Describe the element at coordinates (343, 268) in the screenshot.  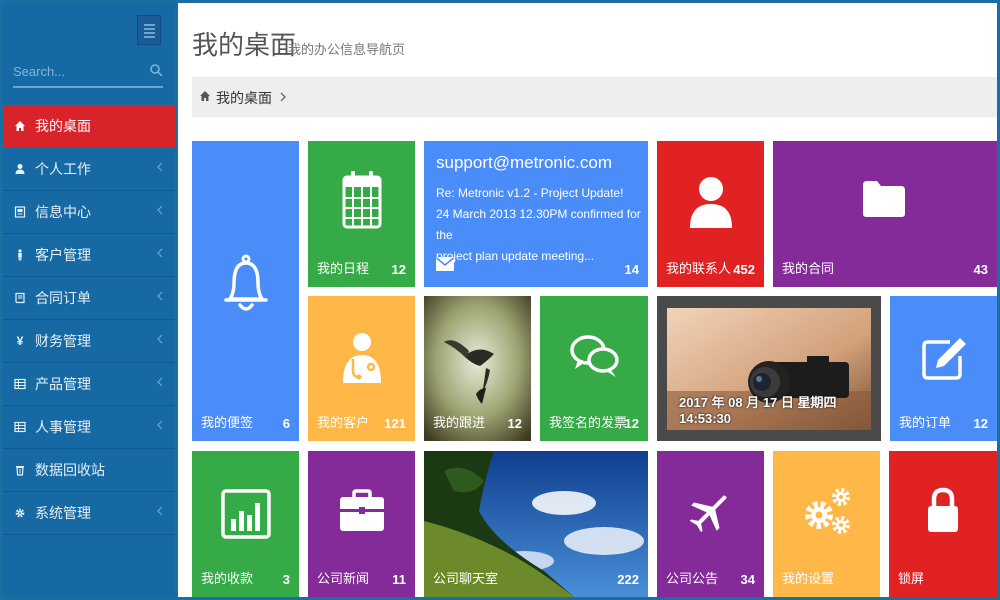
I see `tile-label: 我的日程` at that location.